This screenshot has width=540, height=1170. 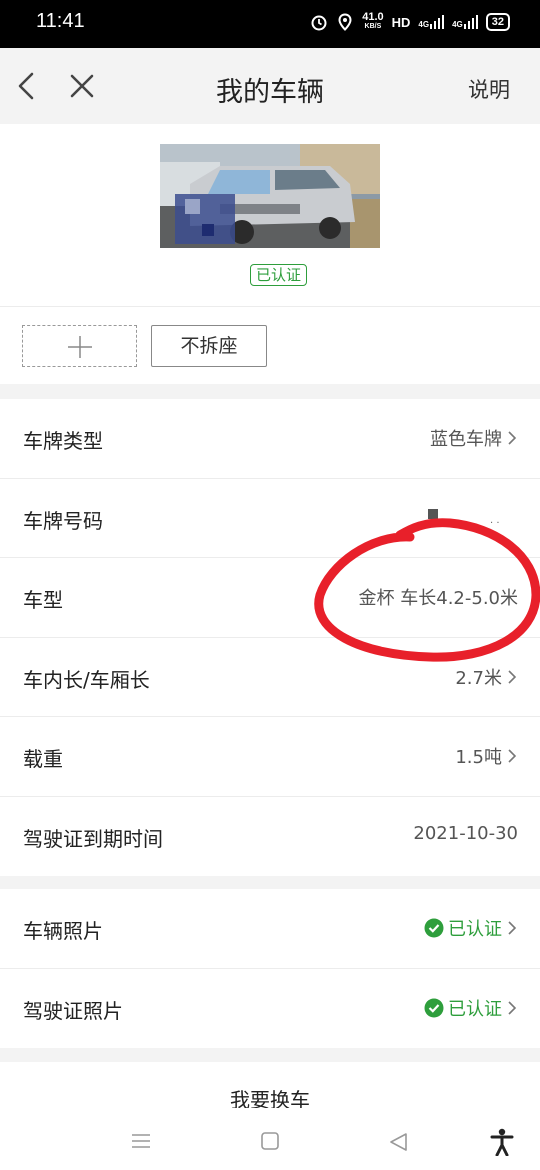 I want to click on status-time: 11:41, so click(x=60, y=21).